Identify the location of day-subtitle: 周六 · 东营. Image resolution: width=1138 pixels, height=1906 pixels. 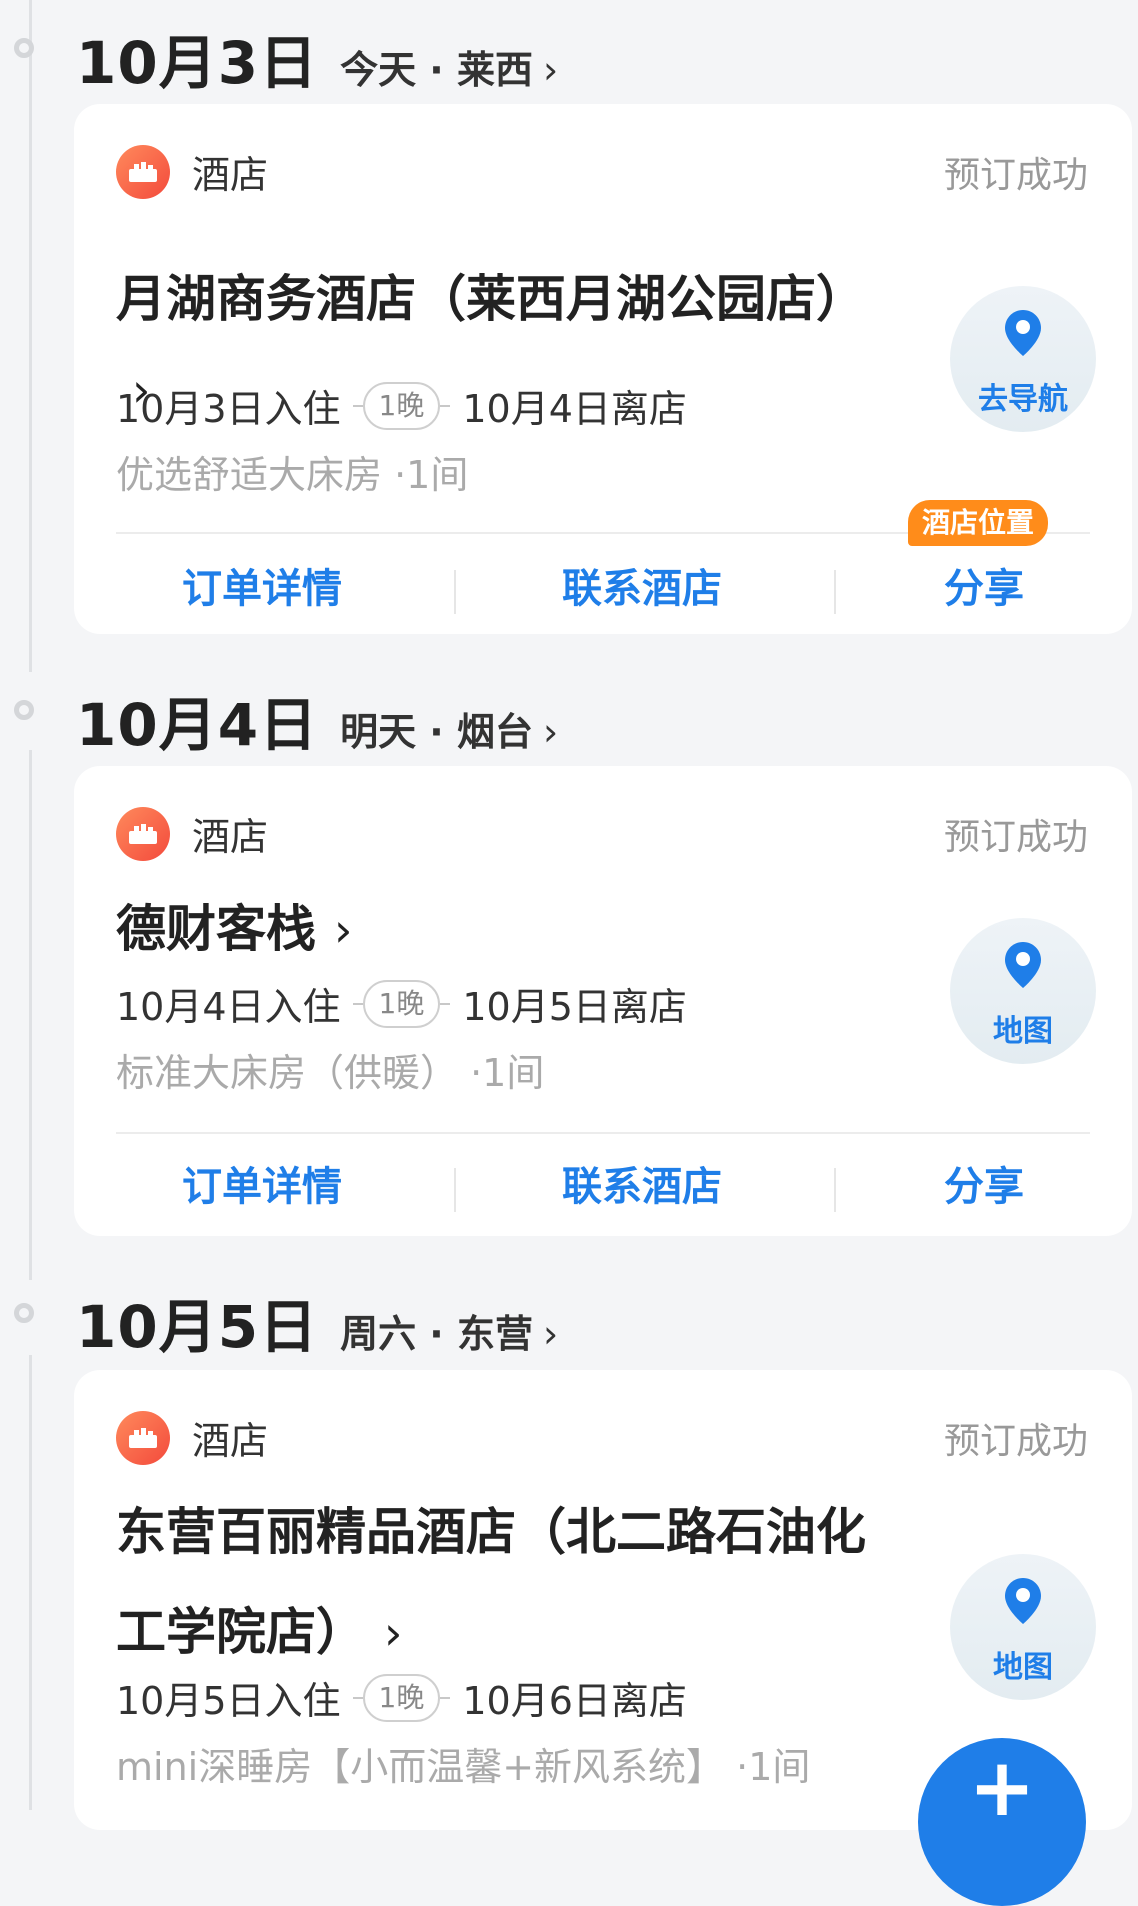
(436, 1334).